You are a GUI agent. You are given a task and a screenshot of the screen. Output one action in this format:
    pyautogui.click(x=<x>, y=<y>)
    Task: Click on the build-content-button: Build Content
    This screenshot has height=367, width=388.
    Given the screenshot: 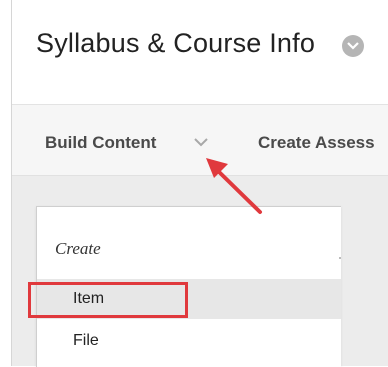 What is the action you would take?
    pyautogui.click(x=100, y=143)
    